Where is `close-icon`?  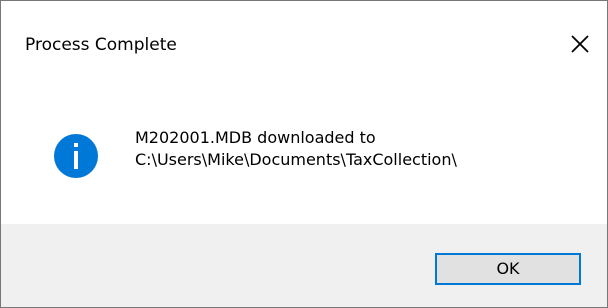
close-icon is located at coordinates (580, 44).